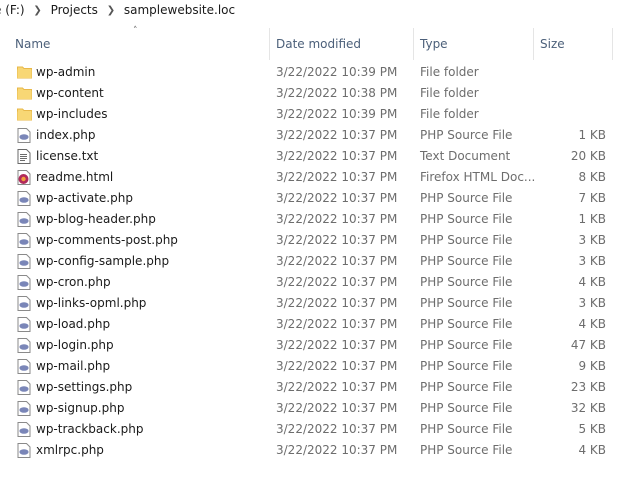 Image resolution: width=618 pixels, height=481 pixels. Describe the element at coordinates (588, 345) in the screenshot. I see `file-size: 47 KB` at that location.